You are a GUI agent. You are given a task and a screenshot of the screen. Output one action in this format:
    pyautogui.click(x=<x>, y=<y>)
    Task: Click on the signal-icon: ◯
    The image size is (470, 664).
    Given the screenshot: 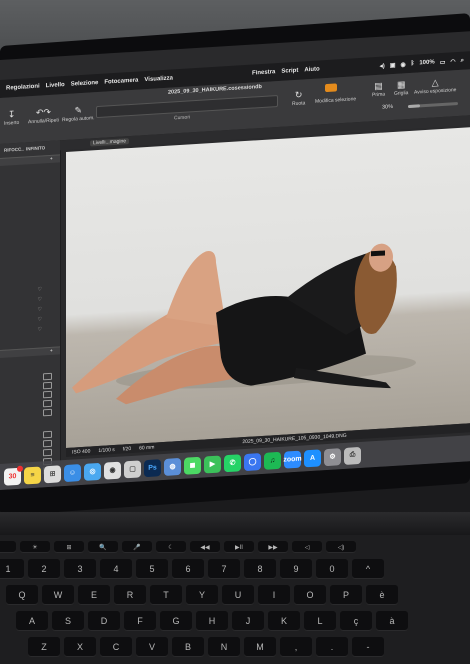 What is the action you would take?
    pyautogui.click(x=252, y=461)
    